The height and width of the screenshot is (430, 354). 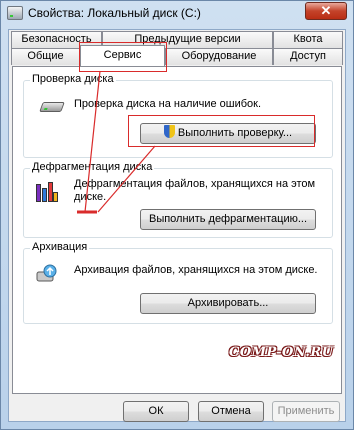 I want to click on hard-disk-icon, so click(x=52, y=107).